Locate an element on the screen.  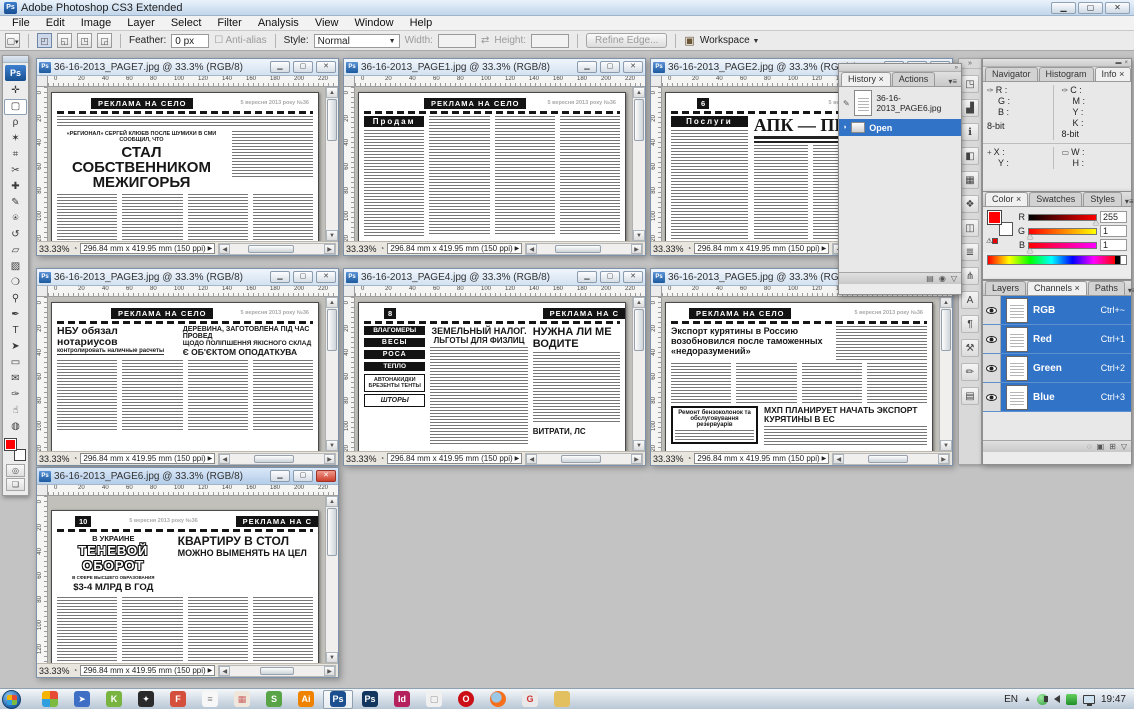
hand-tool: ☝ is located at coordinates (15, 411).